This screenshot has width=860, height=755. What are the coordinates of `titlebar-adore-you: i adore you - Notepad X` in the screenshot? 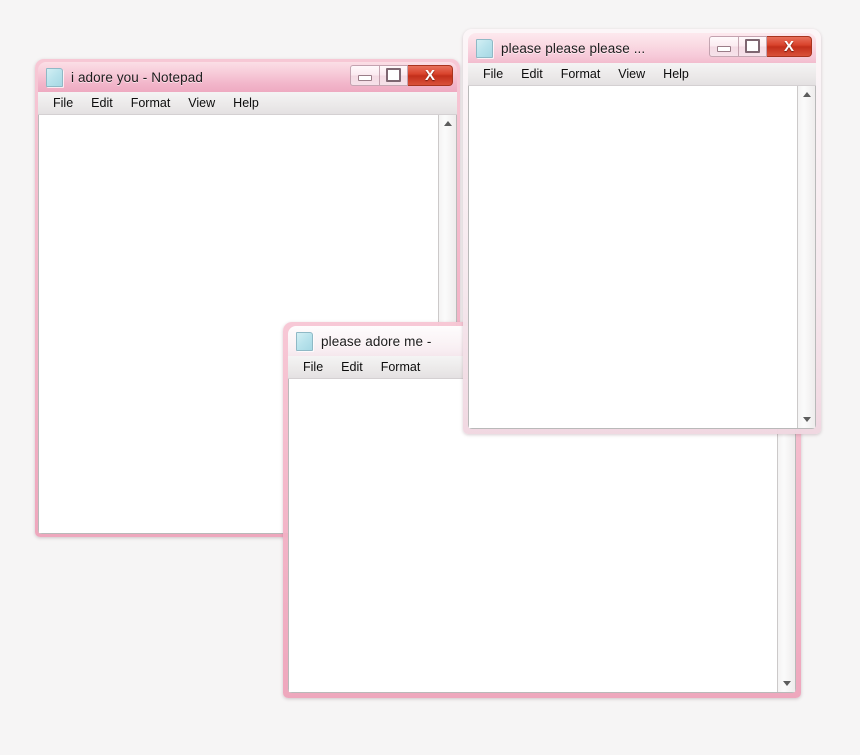 It's located at (247, 77).